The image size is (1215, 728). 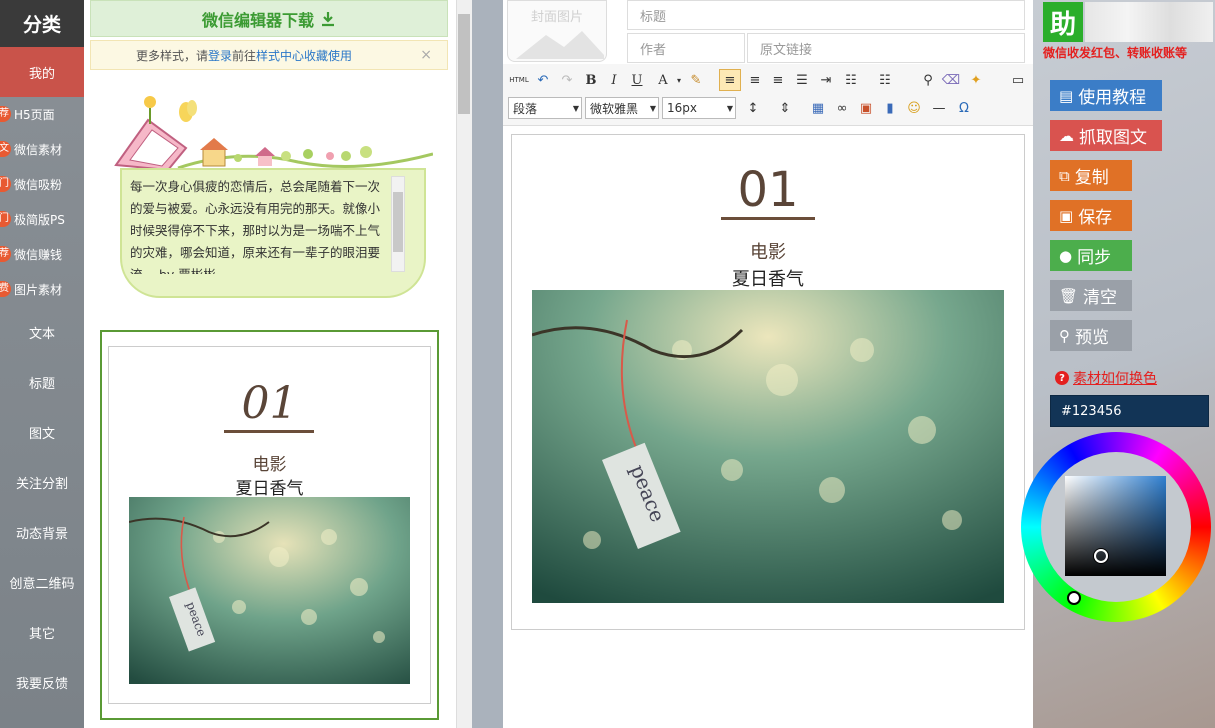 I want to click on recolor-help-link: ? 素材如何换色, so click(x=1106, y=378).